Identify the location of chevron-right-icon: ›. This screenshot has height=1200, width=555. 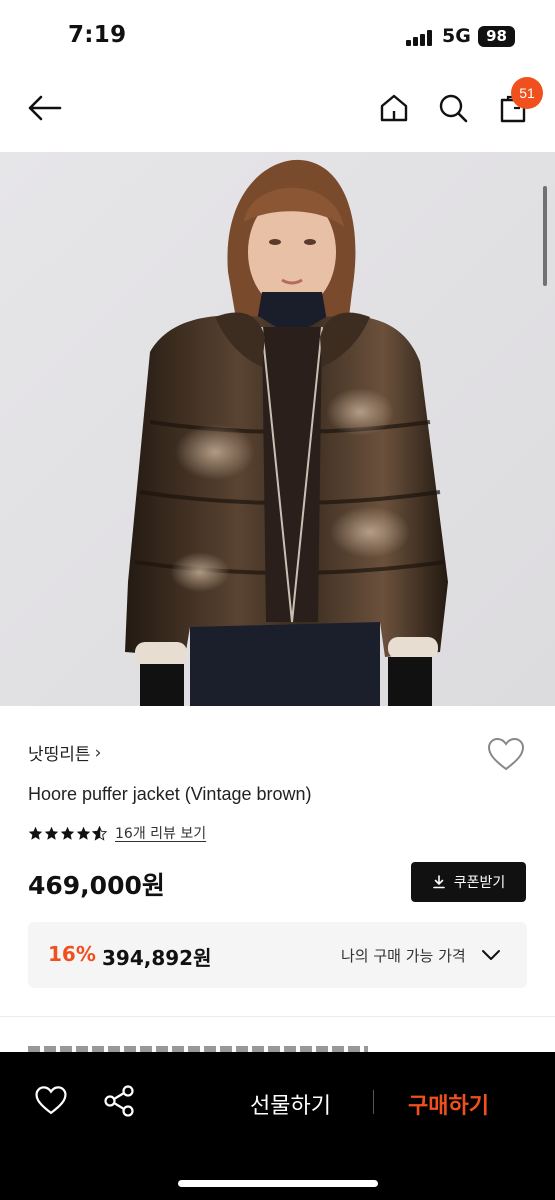
(98, 752).